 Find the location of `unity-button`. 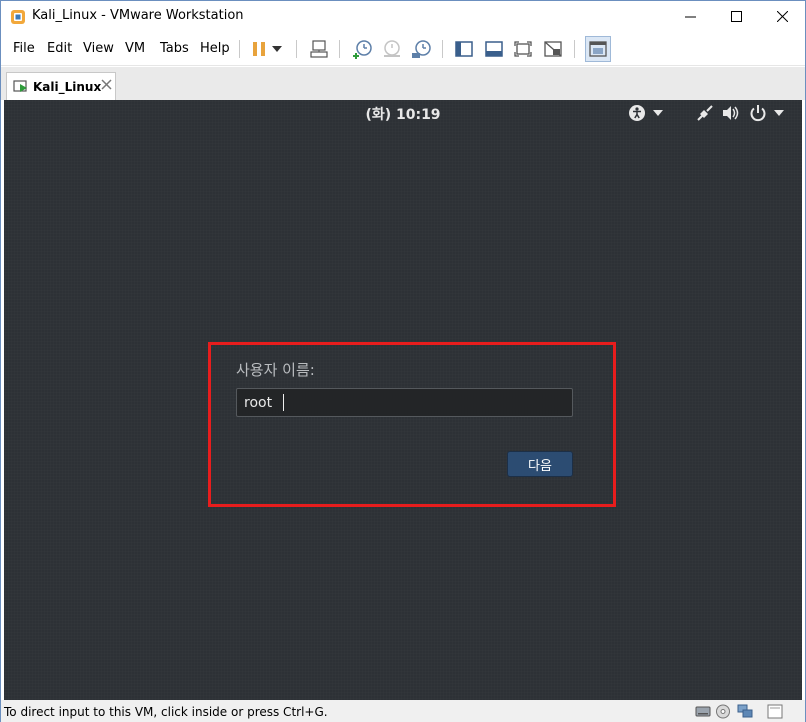

unity-button is located at coordinates (553, 49).